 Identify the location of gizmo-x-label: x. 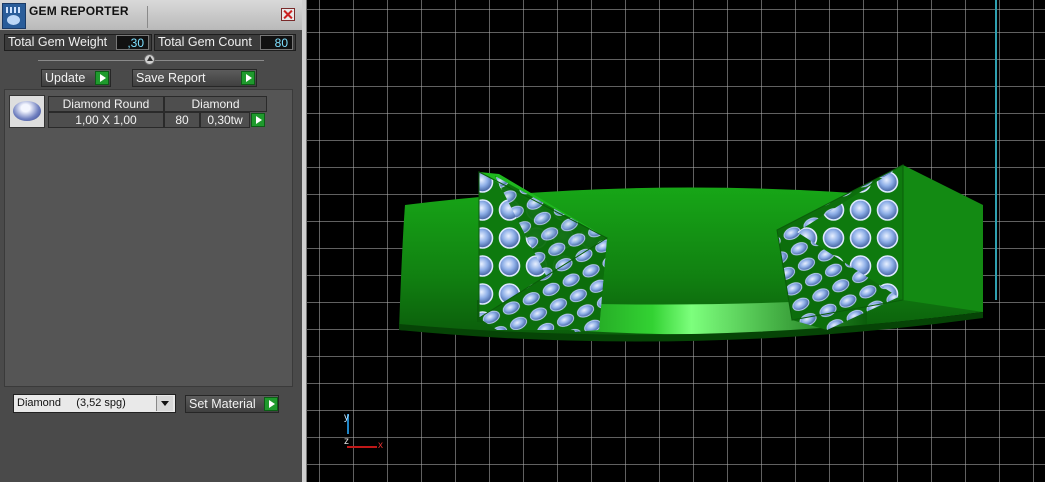
(380, 445).